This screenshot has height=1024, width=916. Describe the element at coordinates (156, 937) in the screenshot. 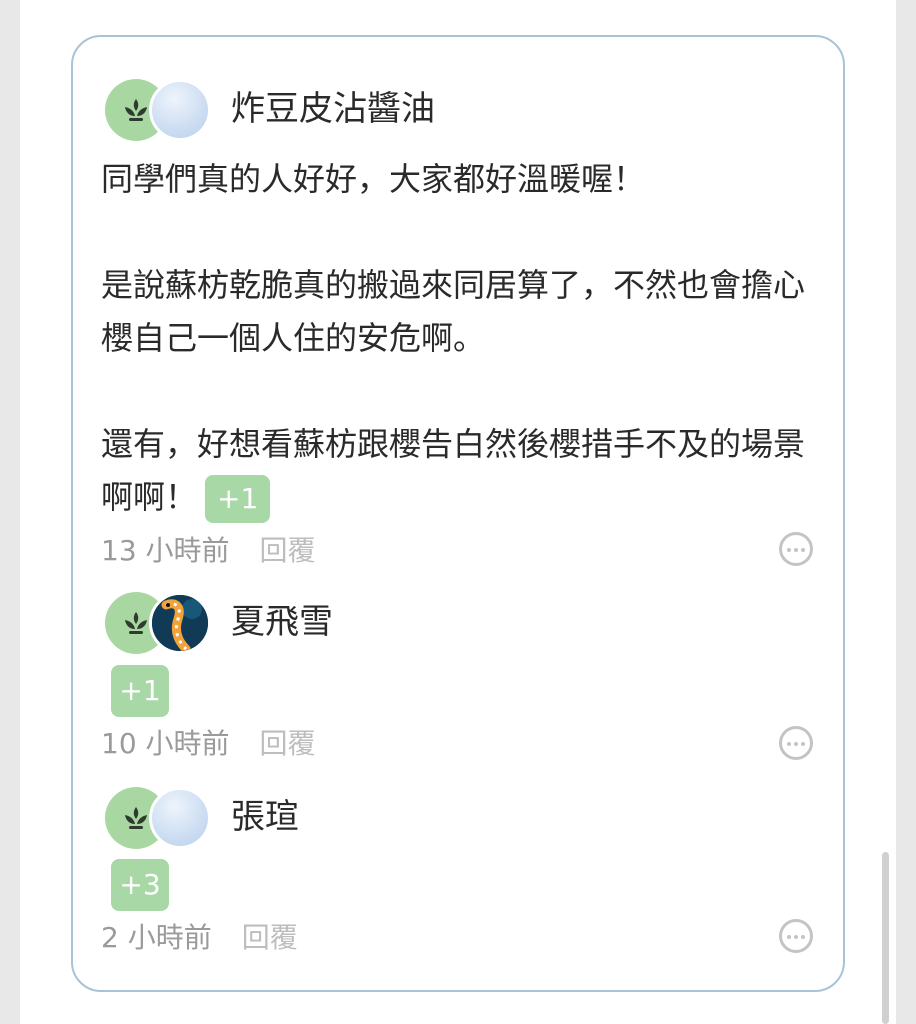

I see `timestamp: 2 小時前` at that location.